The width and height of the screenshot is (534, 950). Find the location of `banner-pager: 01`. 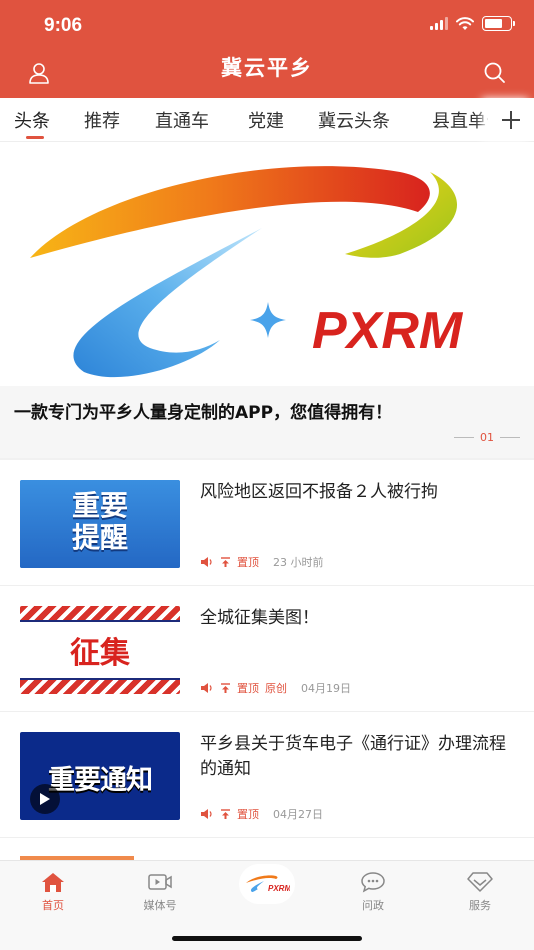

banner-pager: 01 is located at coordinates (487, 437).